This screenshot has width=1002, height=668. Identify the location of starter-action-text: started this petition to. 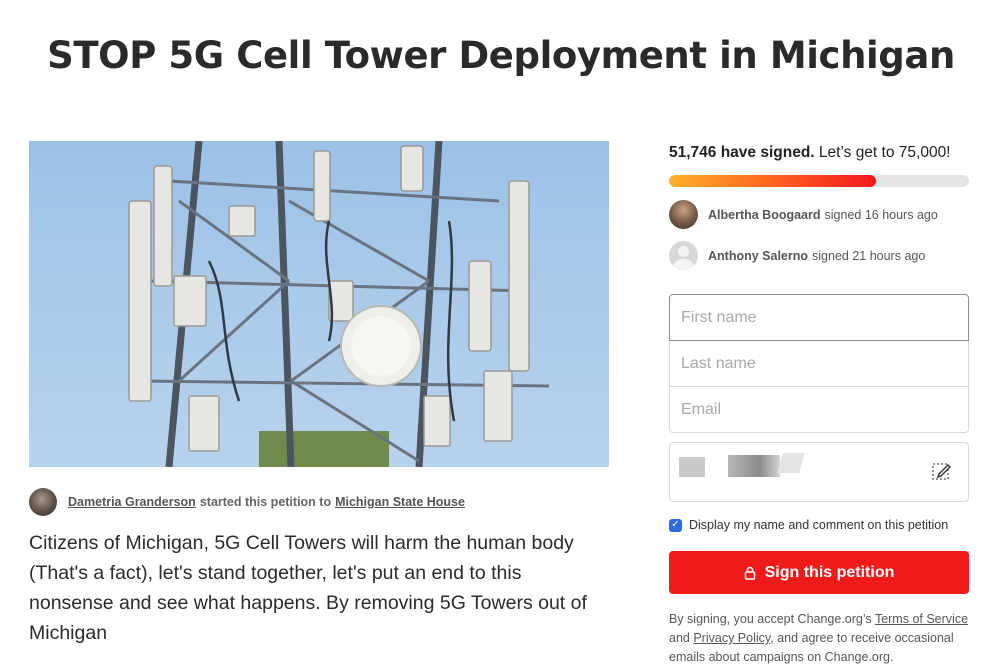
(265, 502).